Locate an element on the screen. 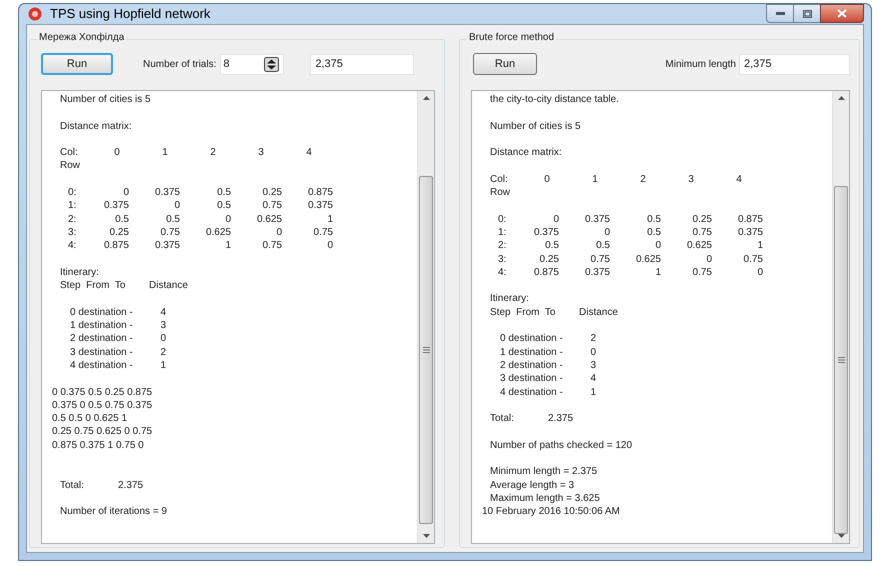  trials-label: Number of trials: is located at coordinates (179, 65).